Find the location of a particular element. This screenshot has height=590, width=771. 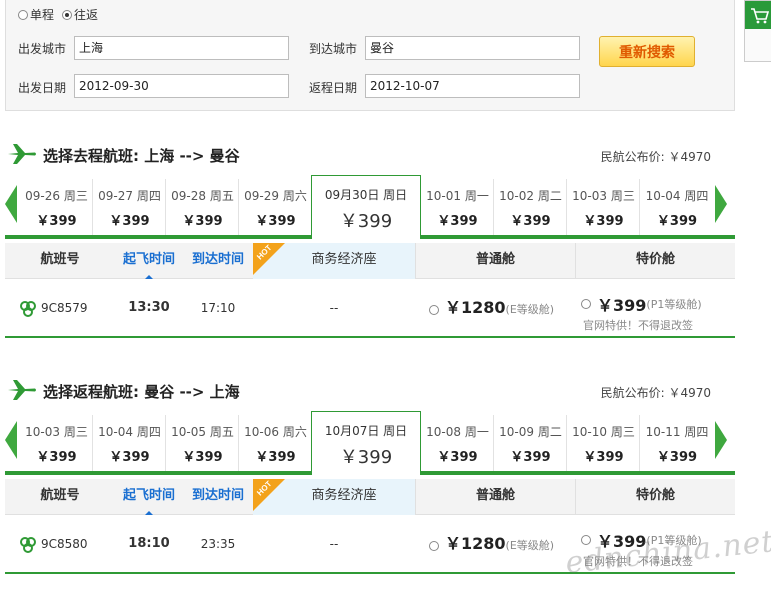

arr-time: 17:10 is located at coordinates (218, 308).